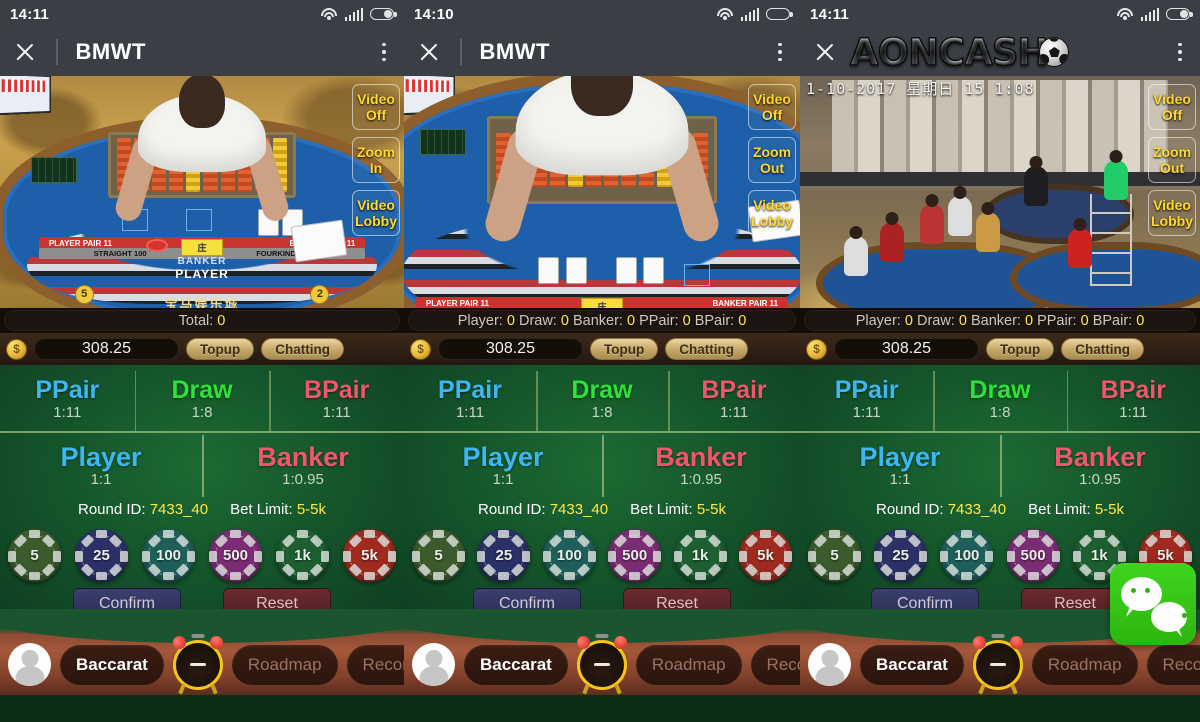 This screenshot has width=1200, height=722. I want to click on bet-limit-label: Bet Limit:, so click(1059, 509).